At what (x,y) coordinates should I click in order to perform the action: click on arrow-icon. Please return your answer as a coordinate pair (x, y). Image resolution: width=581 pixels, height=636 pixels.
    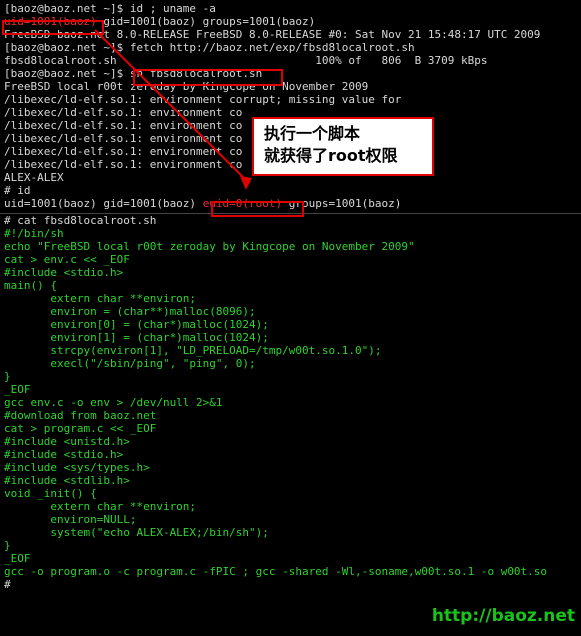
    Looking at the image, I should click on (173, 109).